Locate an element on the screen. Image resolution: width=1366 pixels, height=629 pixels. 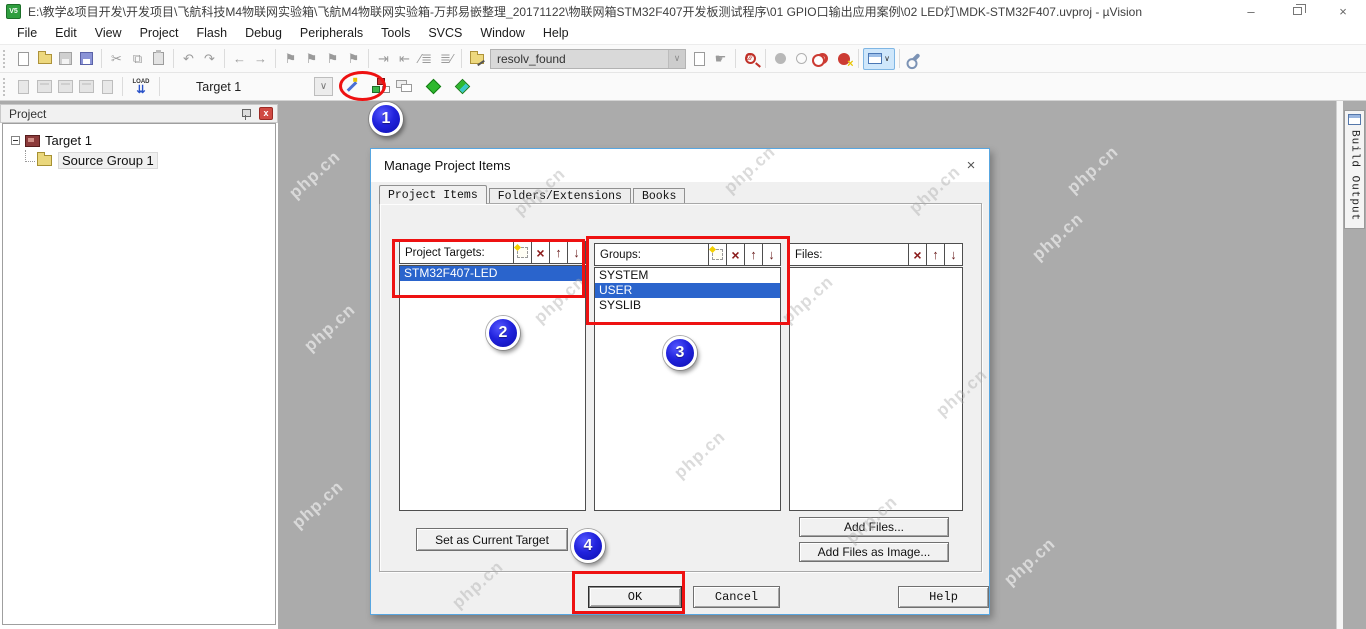
menu-flash: Flash is located at coordinates (211, 33).